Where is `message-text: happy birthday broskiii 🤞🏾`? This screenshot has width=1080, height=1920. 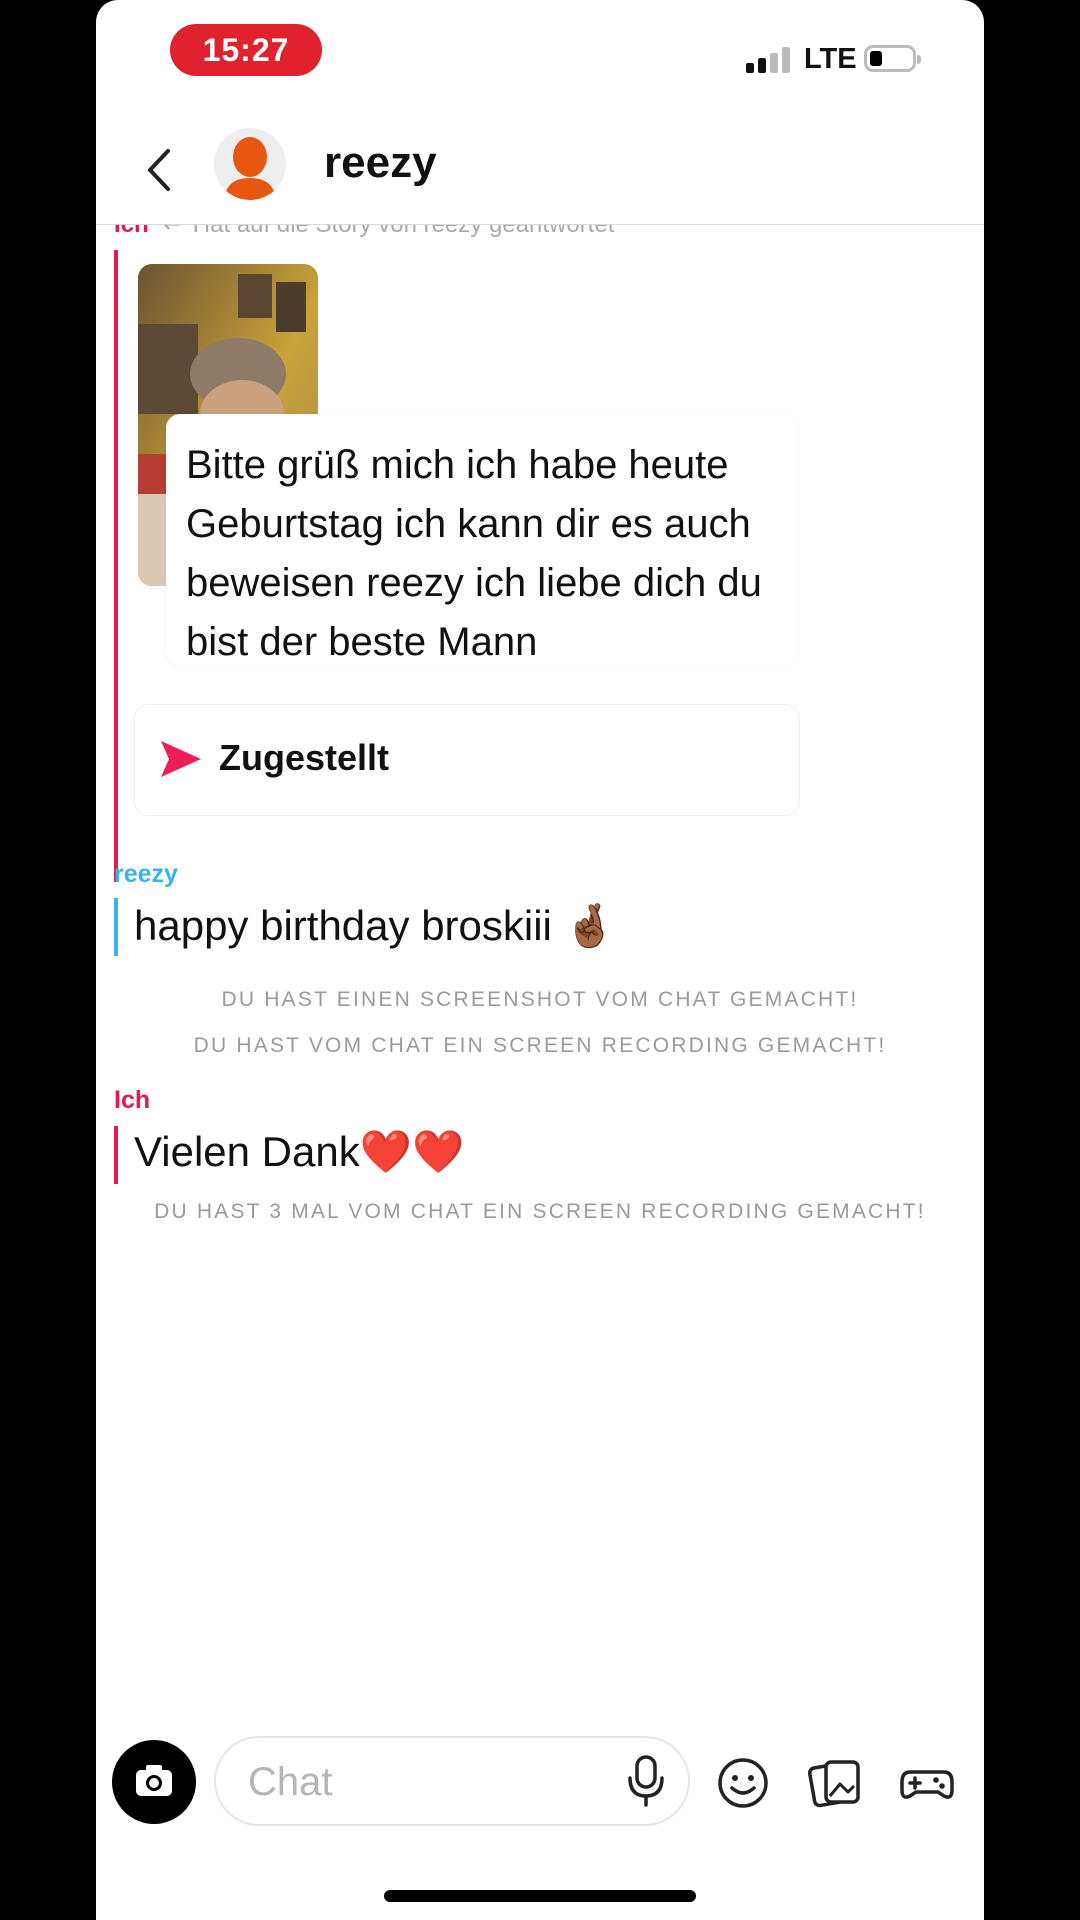 message-text: happy birthday broskiii 🤞🏾 is located at coordinates (375, 926).